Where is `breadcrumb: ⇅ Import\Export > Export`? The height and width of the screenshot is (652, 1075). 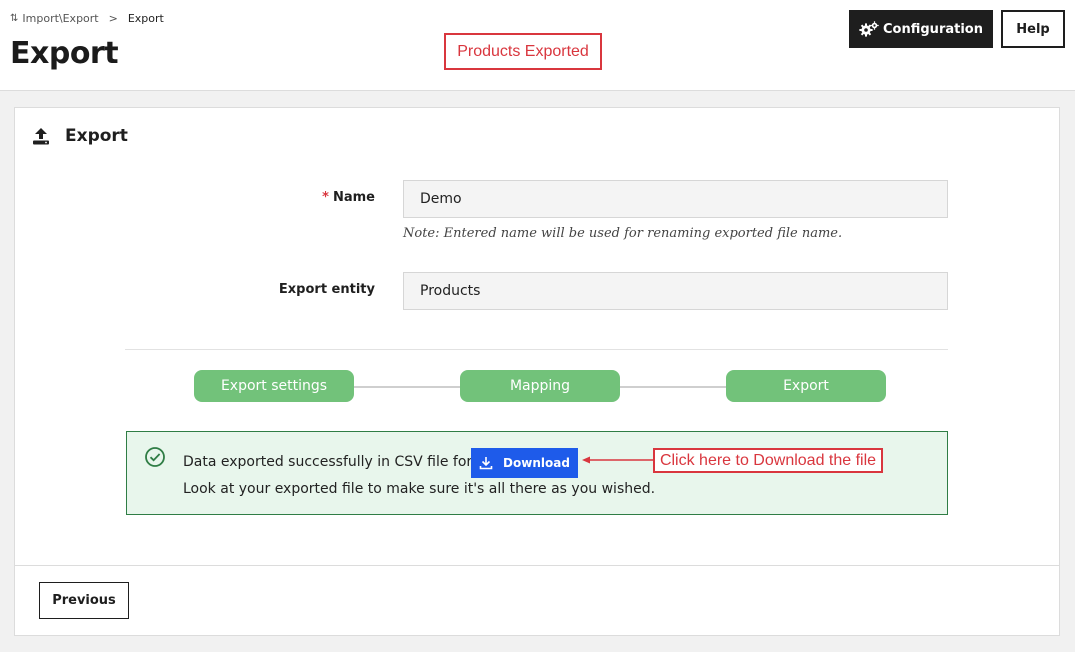 breadcrumb: ⇅ Import\Export > Export is located at coordinates (87, 18).